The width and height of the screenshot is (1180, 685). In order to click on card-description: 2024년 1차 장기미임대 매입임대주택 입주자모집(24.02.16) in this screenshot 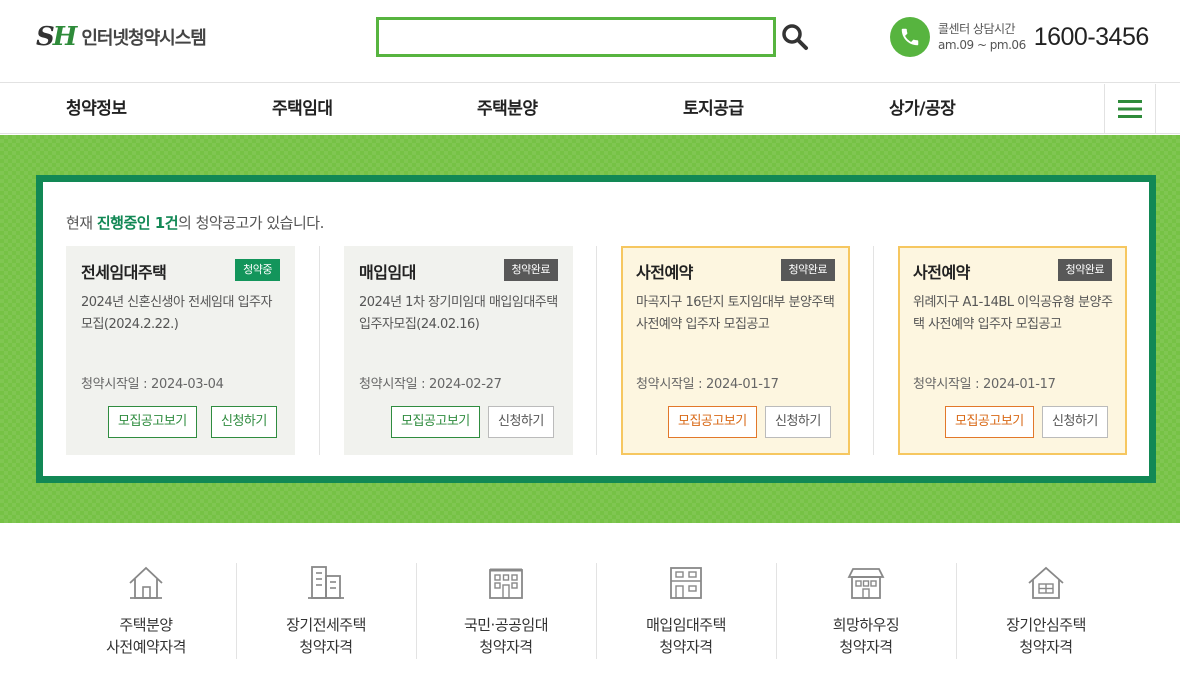, I will do `click(459, 314)`.